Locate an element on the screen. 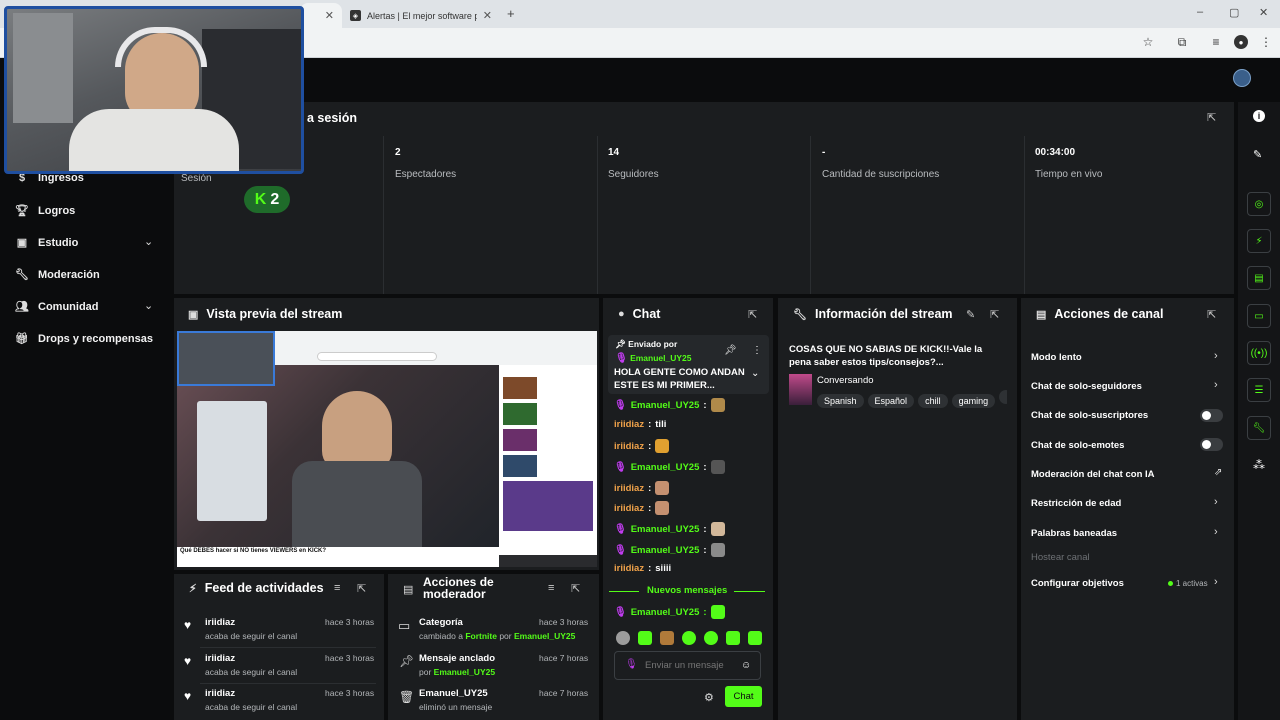 Image resolution: width=1280 pixels, height=720 pixels. chat-message: iriidiaz: tili is located at coordinates (640, 424).